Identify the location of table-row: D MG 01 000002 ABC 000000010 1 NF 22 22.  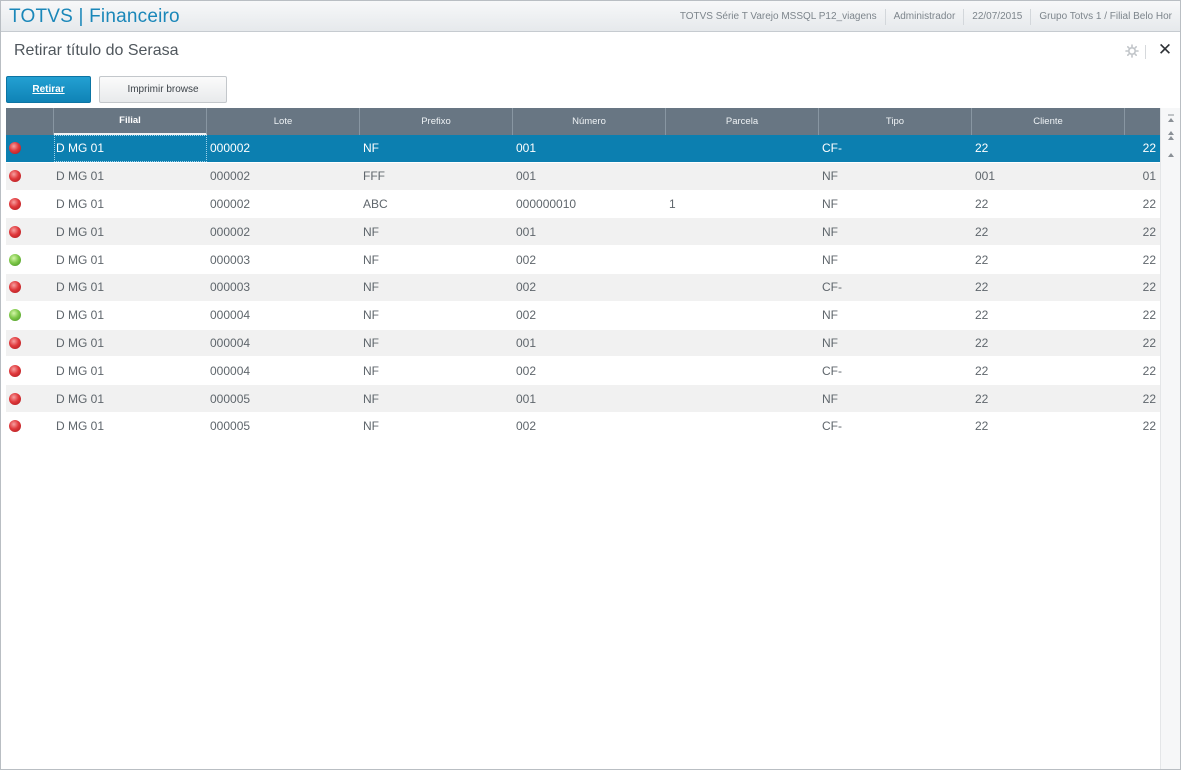
(583, 204).